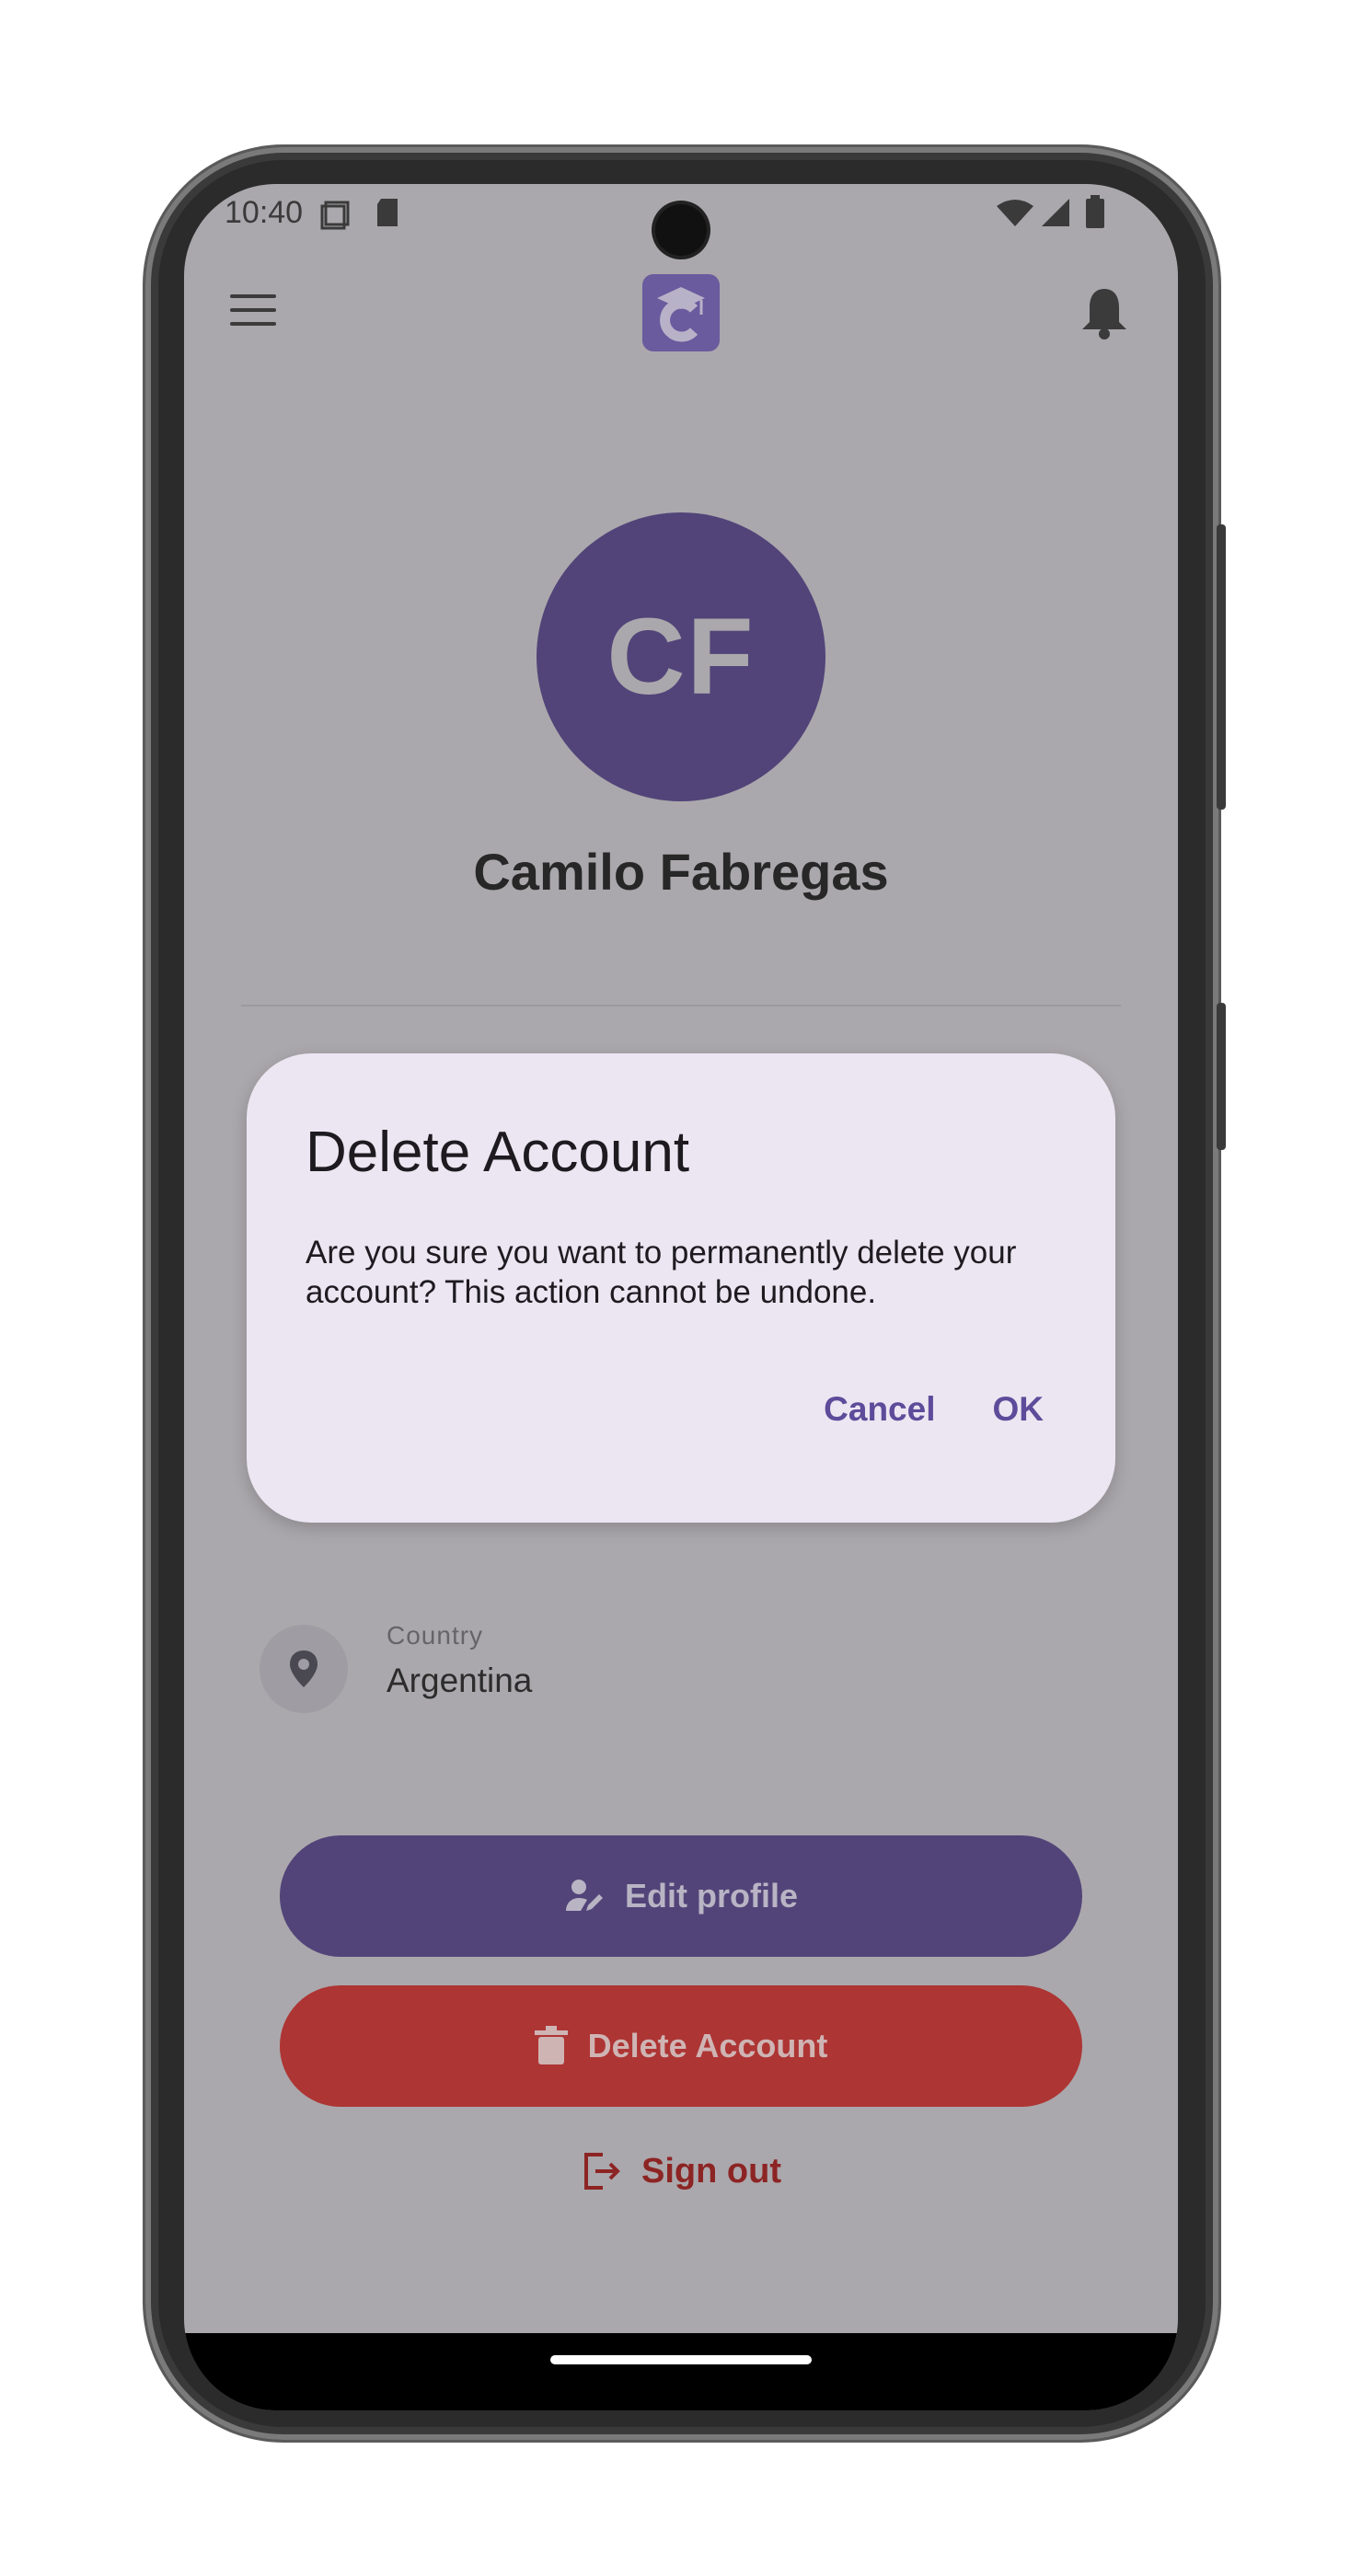 The width and height of the screenshot is (1362, 2576). Describe the element at coordinates (551, 2045) in the screenshot. I see `trash-icon` at that location.